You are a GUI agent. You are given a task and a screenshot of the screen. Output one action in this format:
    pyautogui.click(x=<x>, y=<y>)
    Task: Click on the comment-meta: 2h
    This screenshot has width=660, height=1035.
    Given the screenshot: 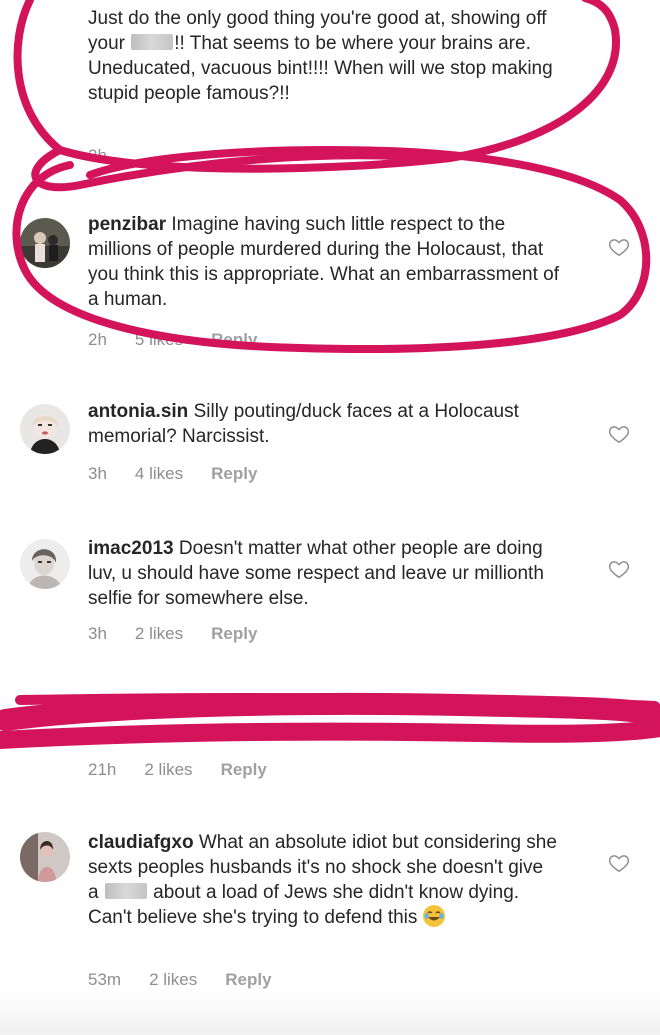 What is the action you would take?
    pyautogui.click(x=97, y=156)
    